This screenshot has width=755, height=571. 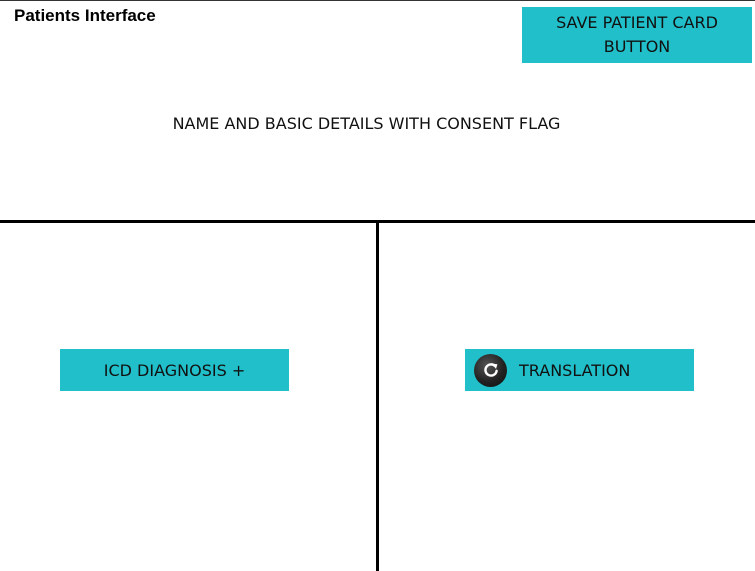 What do you see at coordinates (377, 397) in the screenshot?
I see `vertical-divider` at bounding box center [377, 397].